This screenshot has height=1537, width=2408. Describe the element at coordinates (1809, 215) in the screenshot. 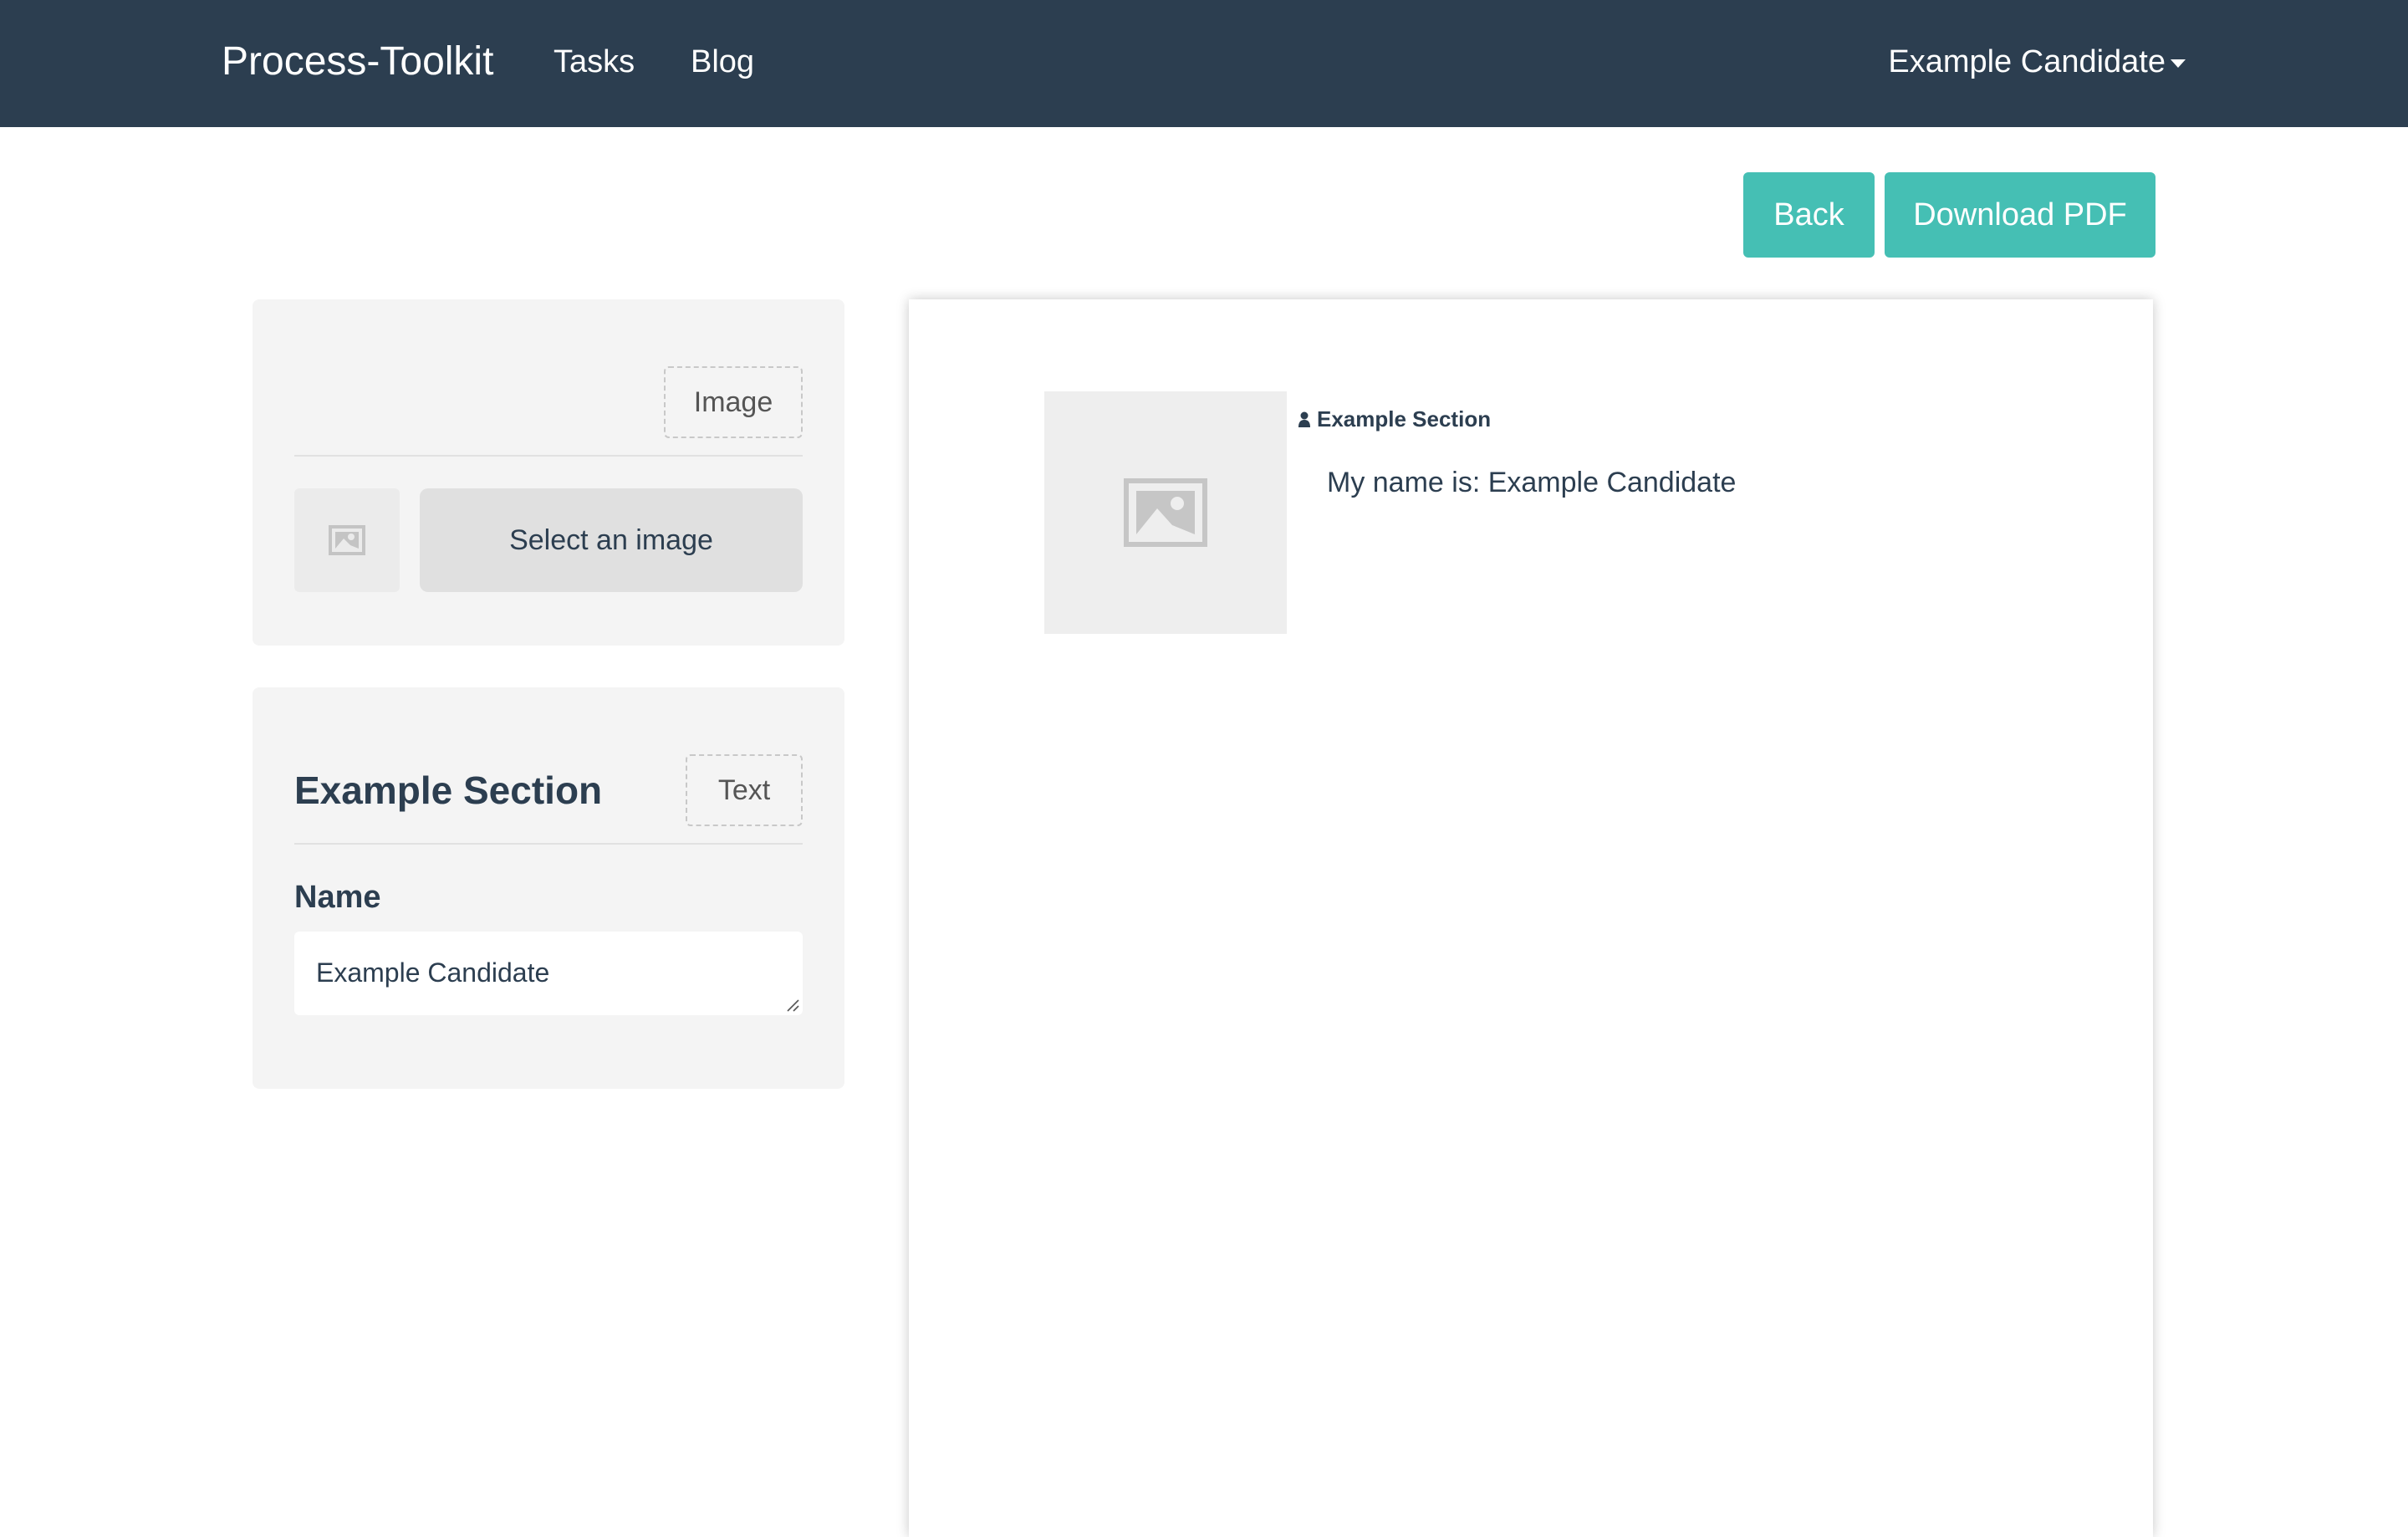

I see `back-button: Back` at that location.